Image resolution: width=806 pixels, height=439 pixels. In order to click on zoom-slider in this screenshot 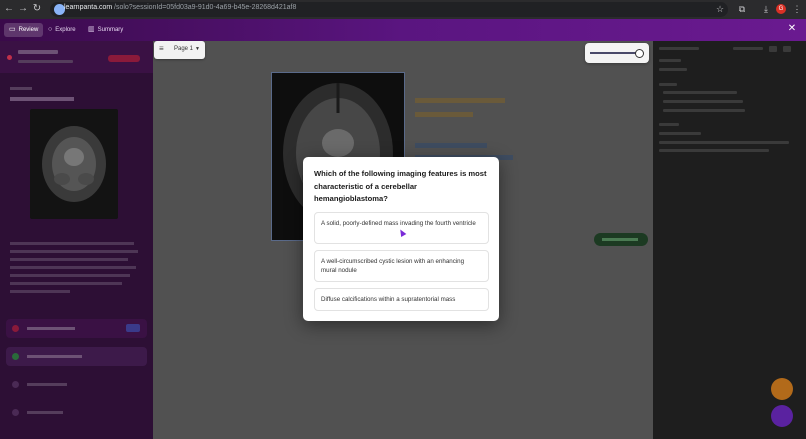, I will do `click(617, 53)`.